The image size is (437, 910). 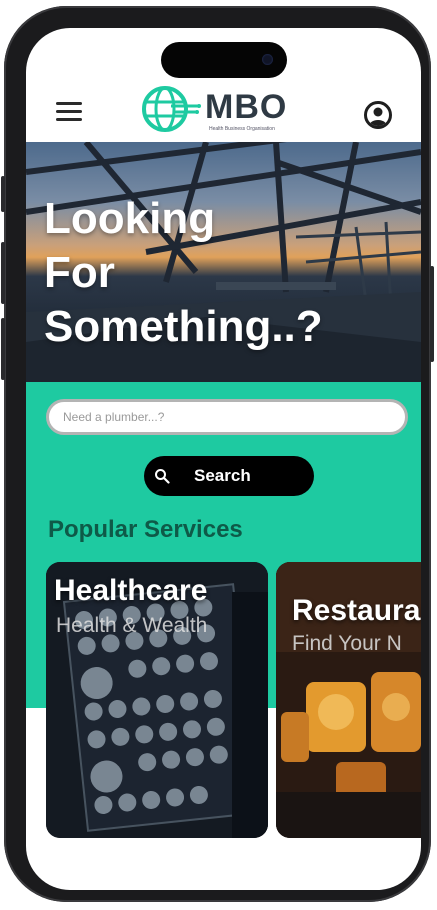 What do you see at coordinates (224, 60) in the screenshot?
I see `dynamic-island` at bounding box center [224, 60].